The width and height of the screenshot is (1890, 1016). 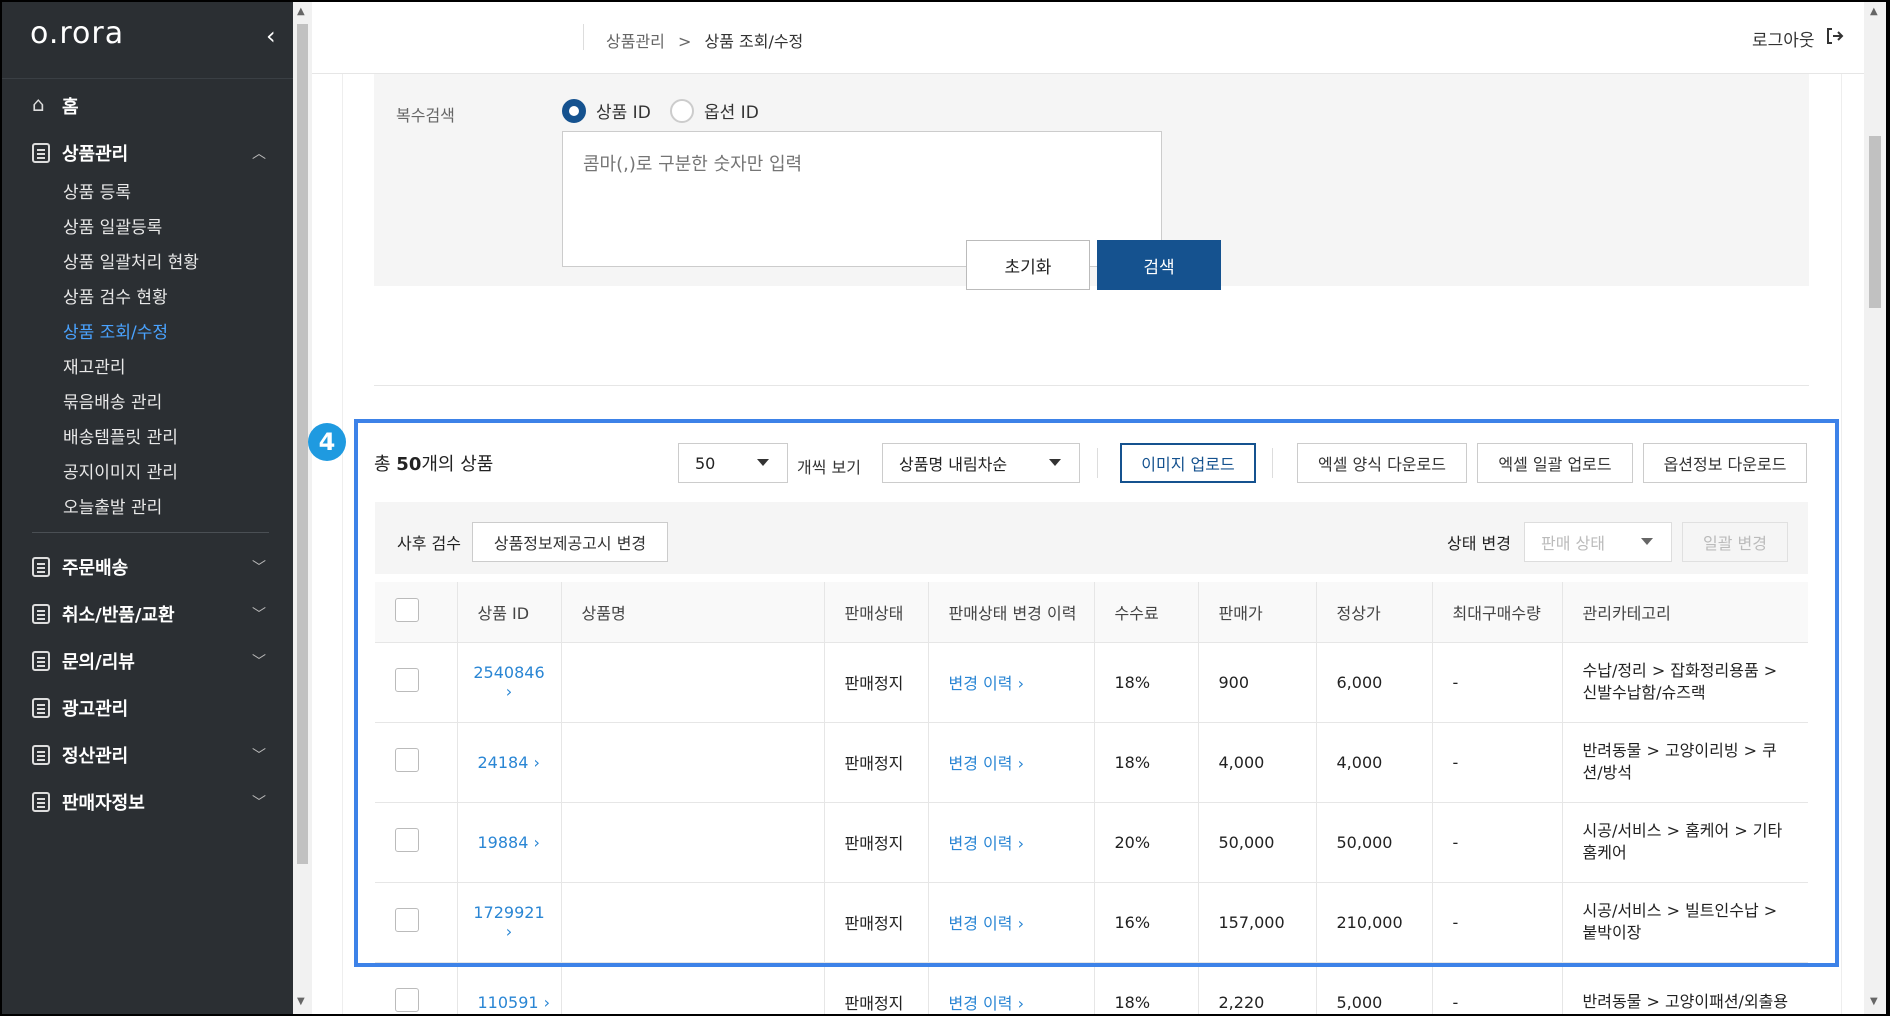 What do you see at coordinates (606, 110) in the screenshot?
I see `radio-product-id: 상품 ID` at bounding box center [606, 110].